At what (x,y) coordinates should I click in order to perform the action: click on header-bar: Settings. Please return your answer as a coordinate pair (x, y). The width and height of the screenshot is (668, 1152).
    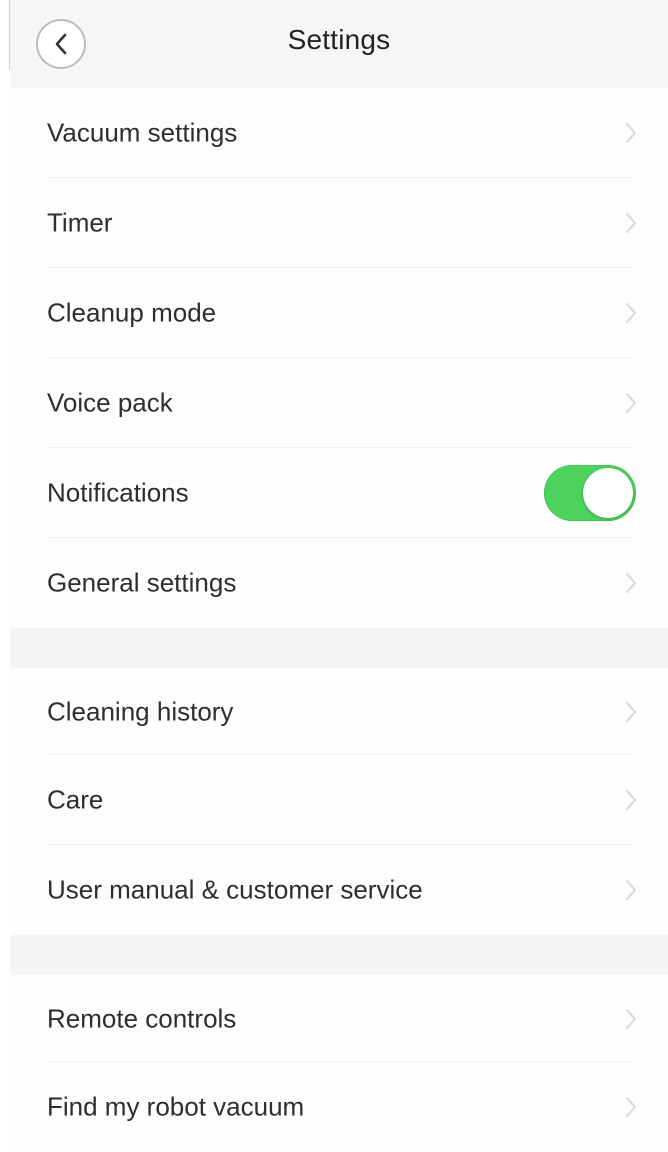
    Looking at the image, I should click on (339, 44).